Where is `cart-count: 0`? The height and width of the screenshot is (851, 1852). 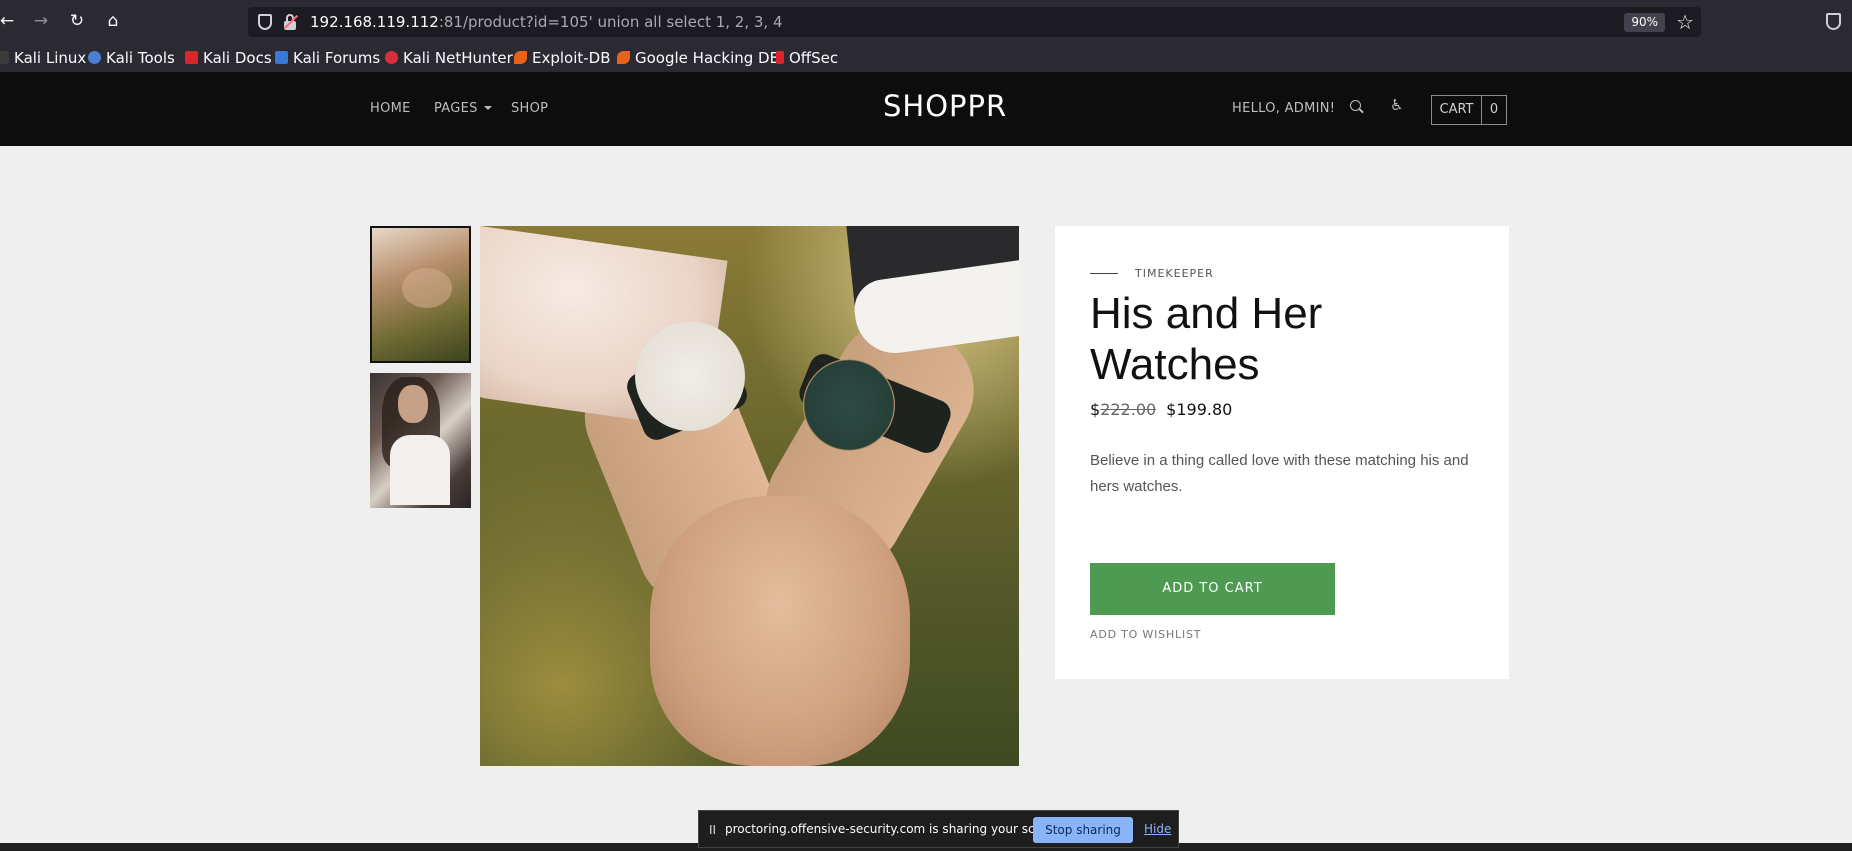
cart-count: 0 is located at coordinates (1494, 109).